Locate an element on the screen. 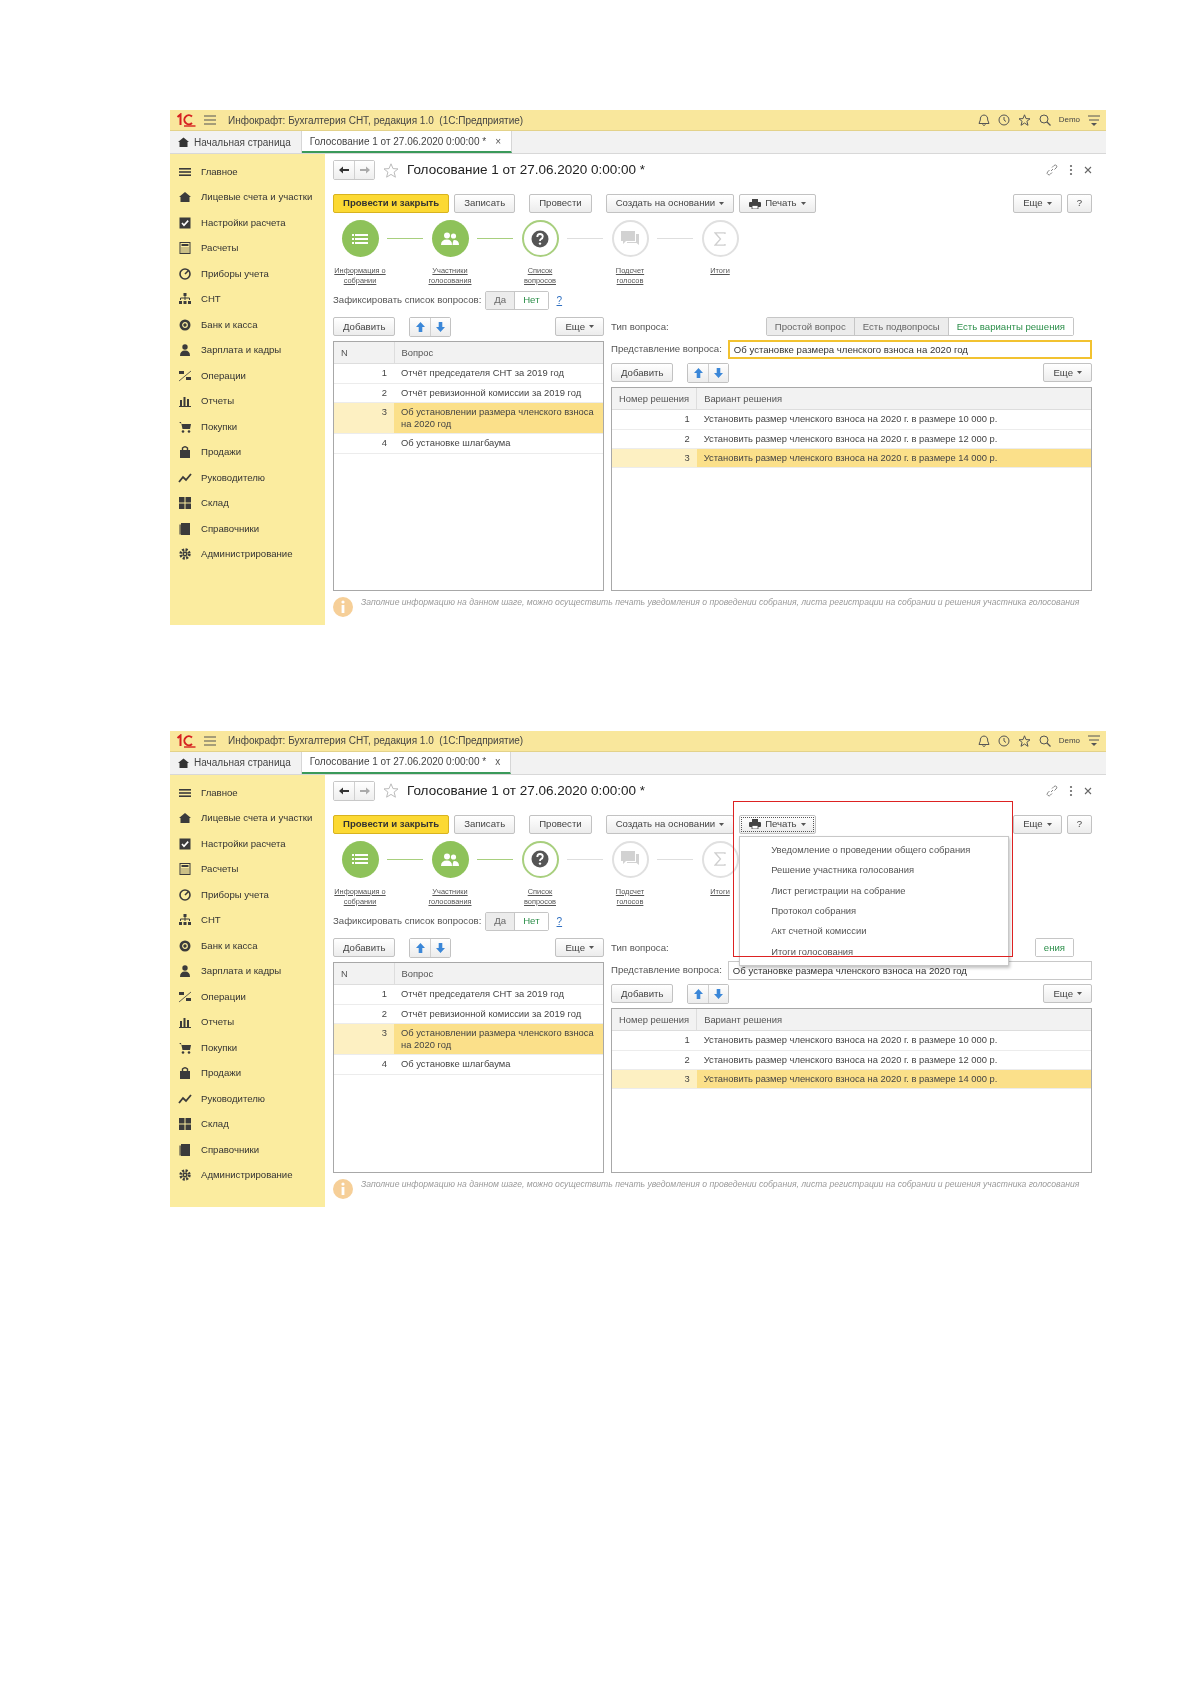 The width and height of the screenshot is (1191, 1684). toggle-button: Есть подвопросы is located at coordinates (900, 327).